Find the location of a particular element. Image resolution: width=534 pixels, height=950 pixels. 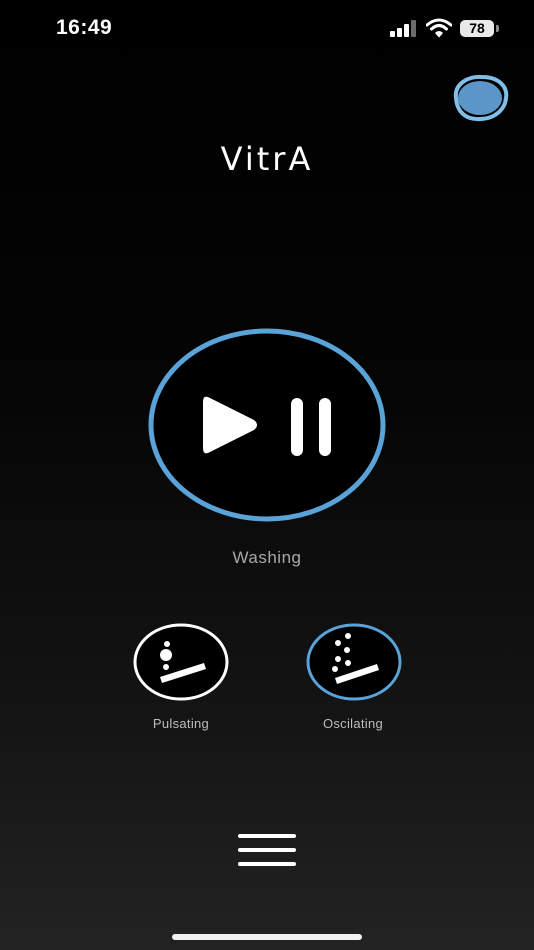

battery-icon: 78 is located at coordinates (477, 28).